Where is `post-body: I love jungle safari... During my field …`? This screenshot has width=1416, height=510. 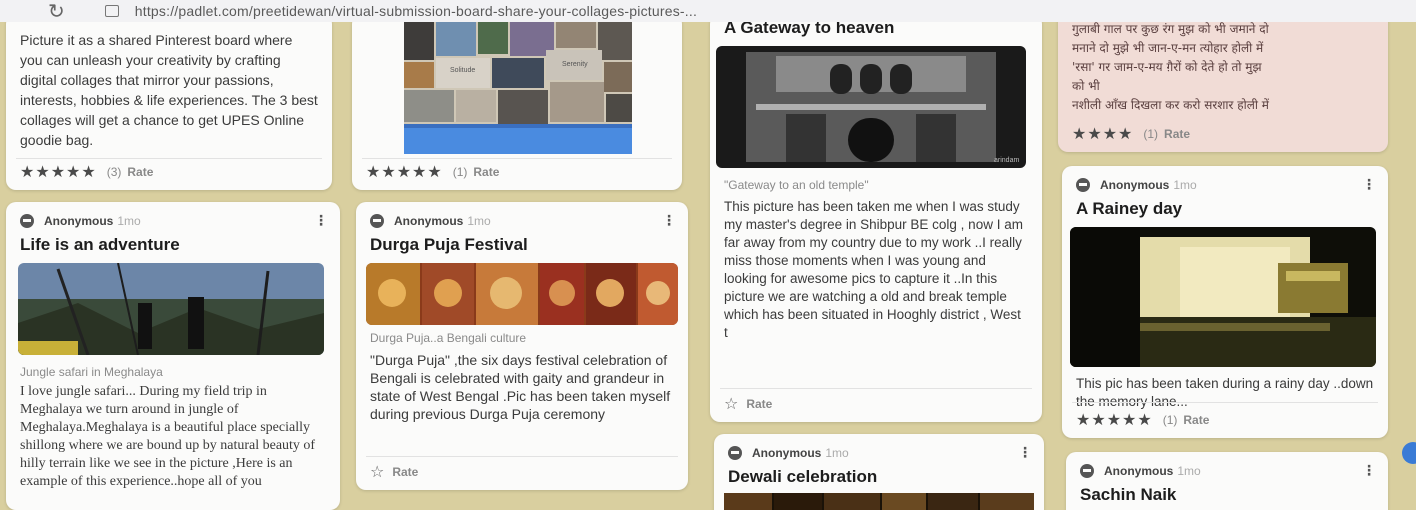 post-body: I love jungle safari... During my field … is located at coordinates (168, 436).